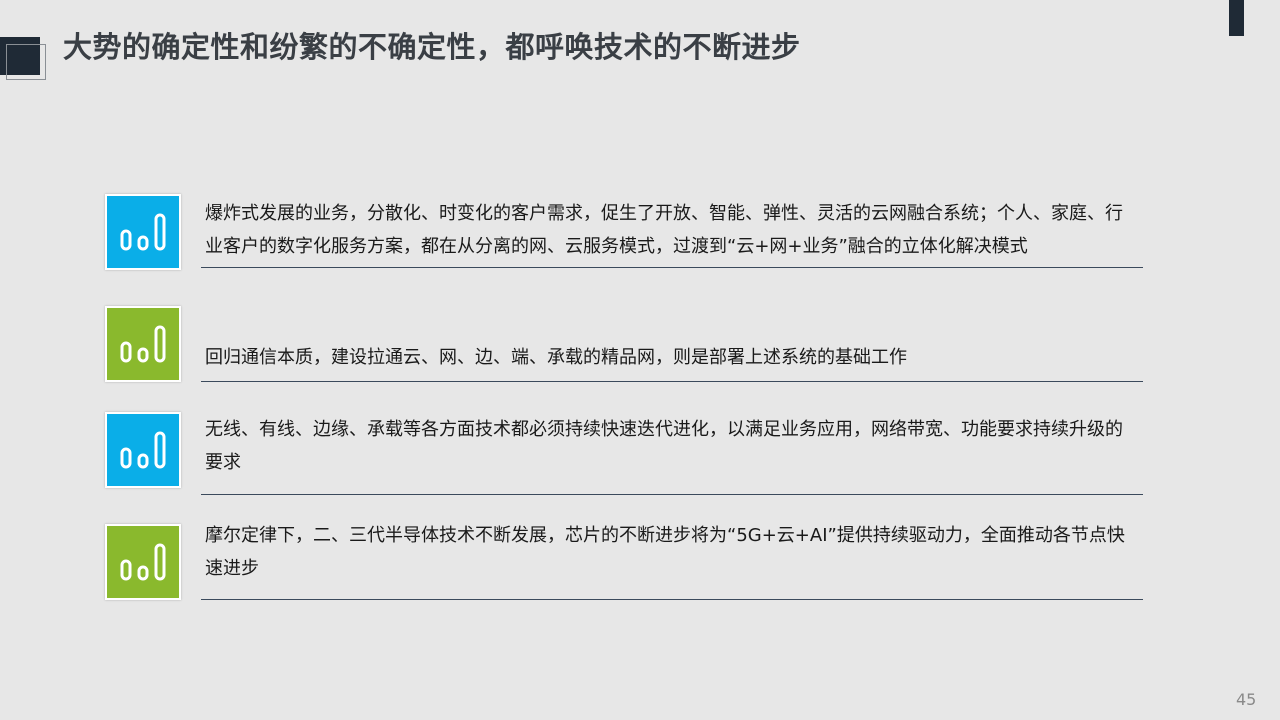 Image resolution: width=1280 pixels, height=720 pixels. I want to click on bullet-row-2: 回归通信本质，建设拉通云、网、边、端、承载的精品网，则是部署上述系统的基础工作, so click(625, 346).